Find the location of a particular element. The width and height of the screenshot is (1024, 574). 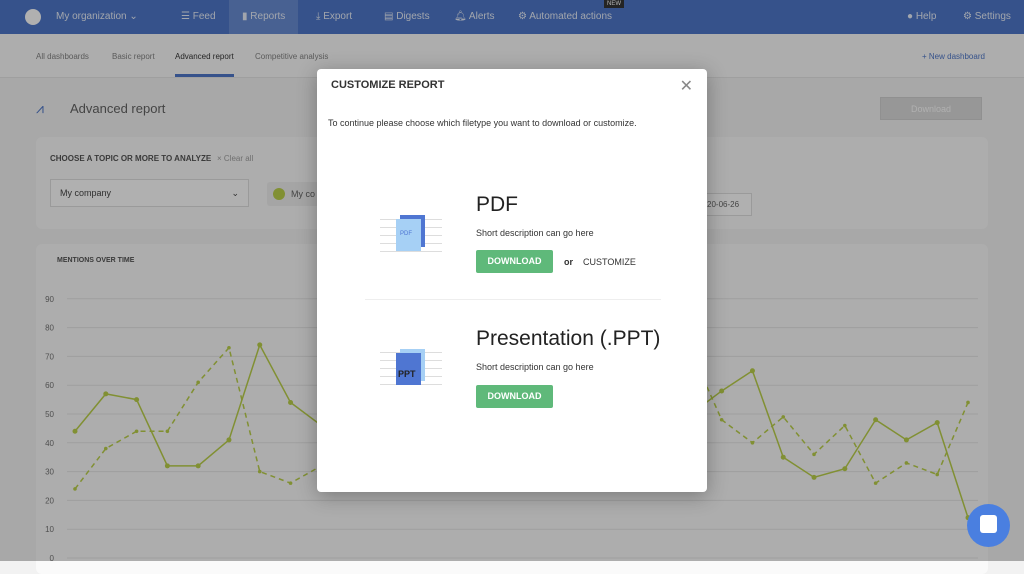

pdf-customize-button: CUSTOMIZE is located at coordinates (609, 262).